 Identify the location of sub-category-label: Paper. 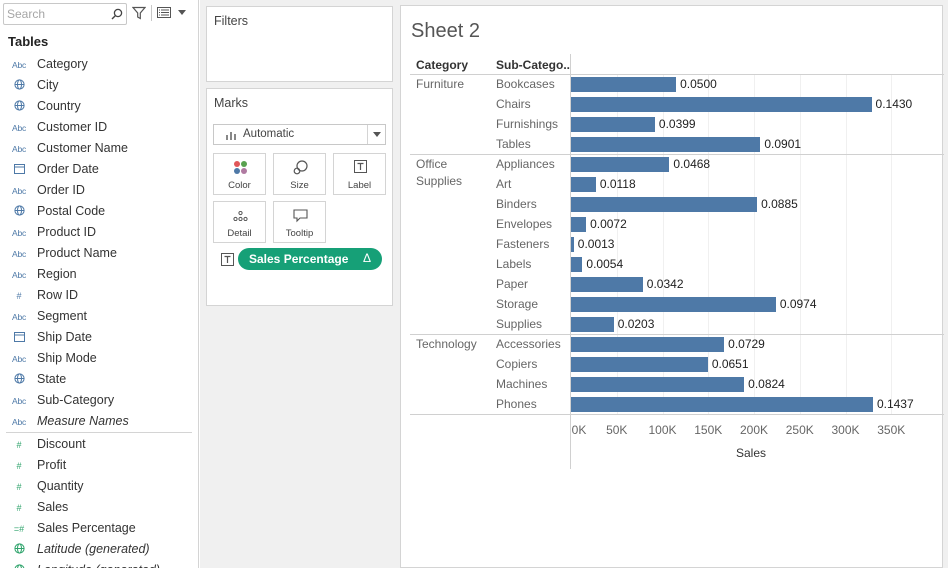
(512, 284).